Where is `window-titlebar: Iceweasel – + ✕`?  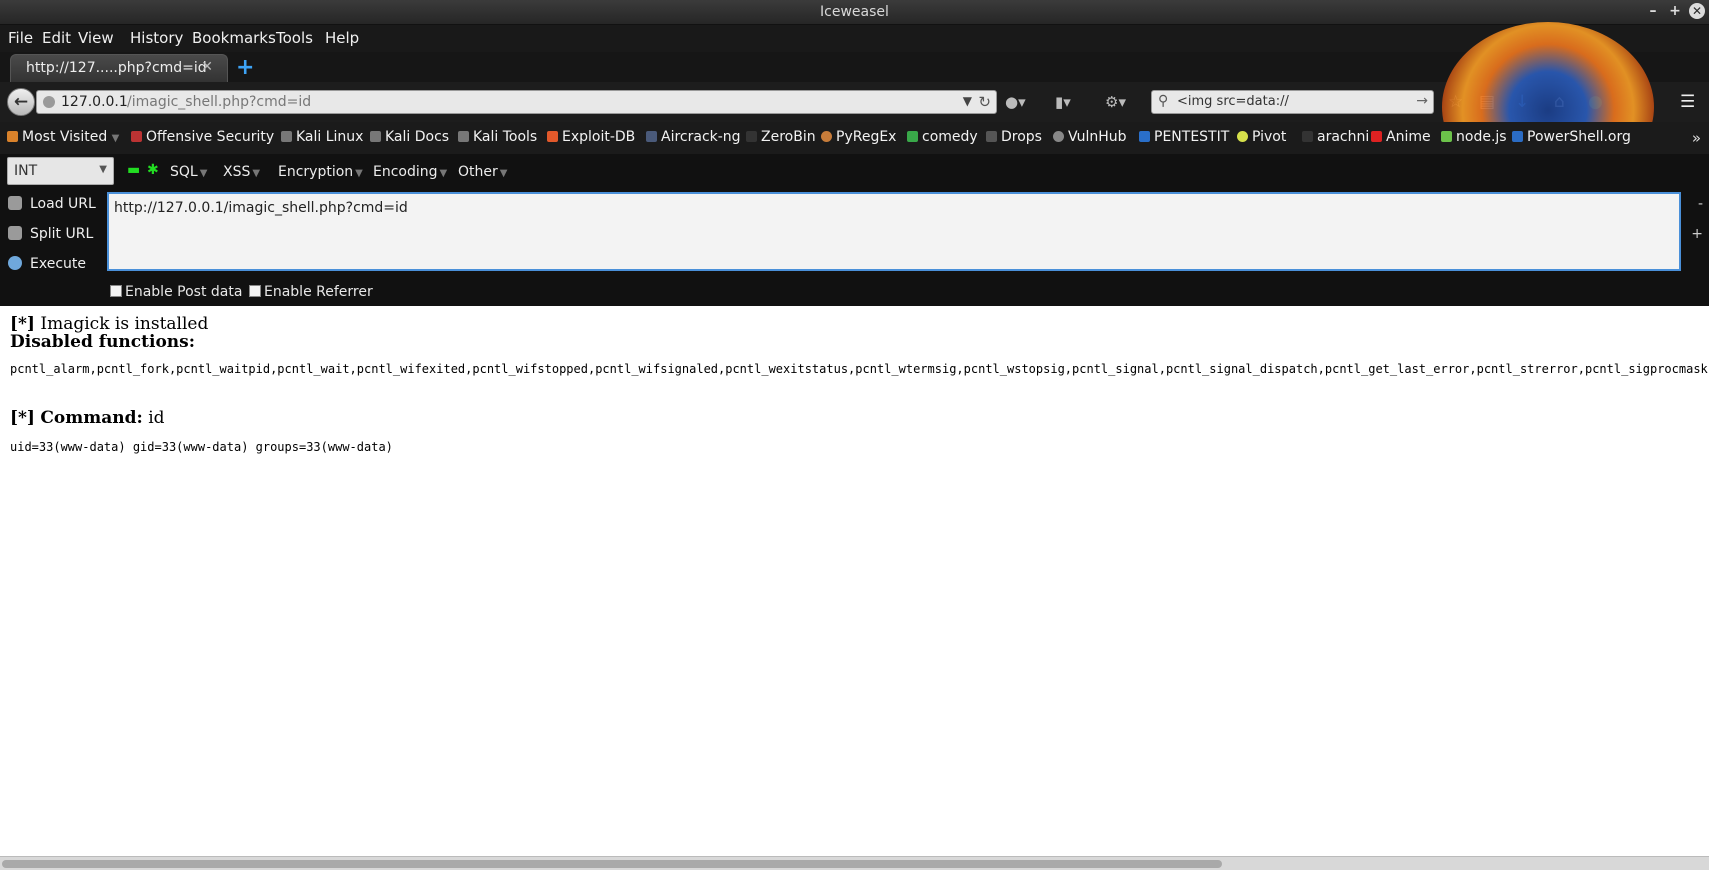 window-titlebar: Iceweasel – + ✕ is located at coordinates (854, 12).